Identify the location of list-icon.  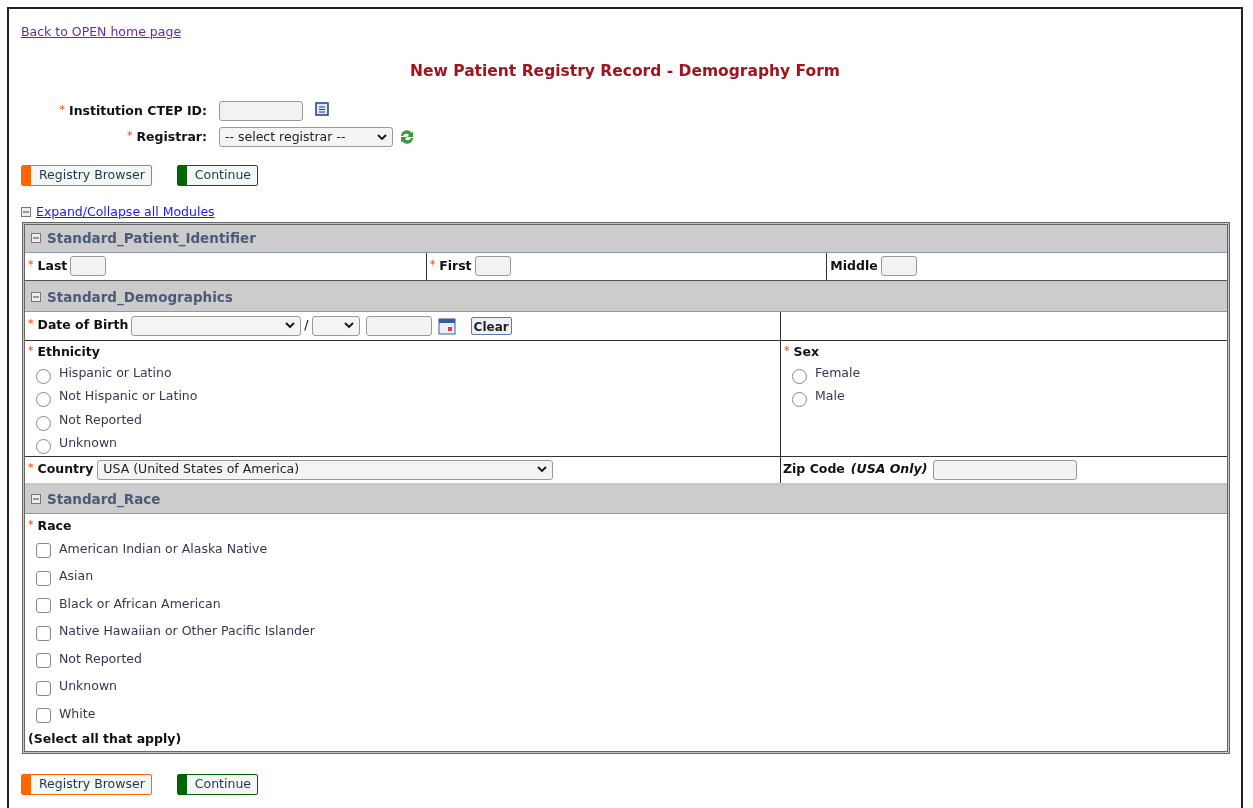
(322, 109).